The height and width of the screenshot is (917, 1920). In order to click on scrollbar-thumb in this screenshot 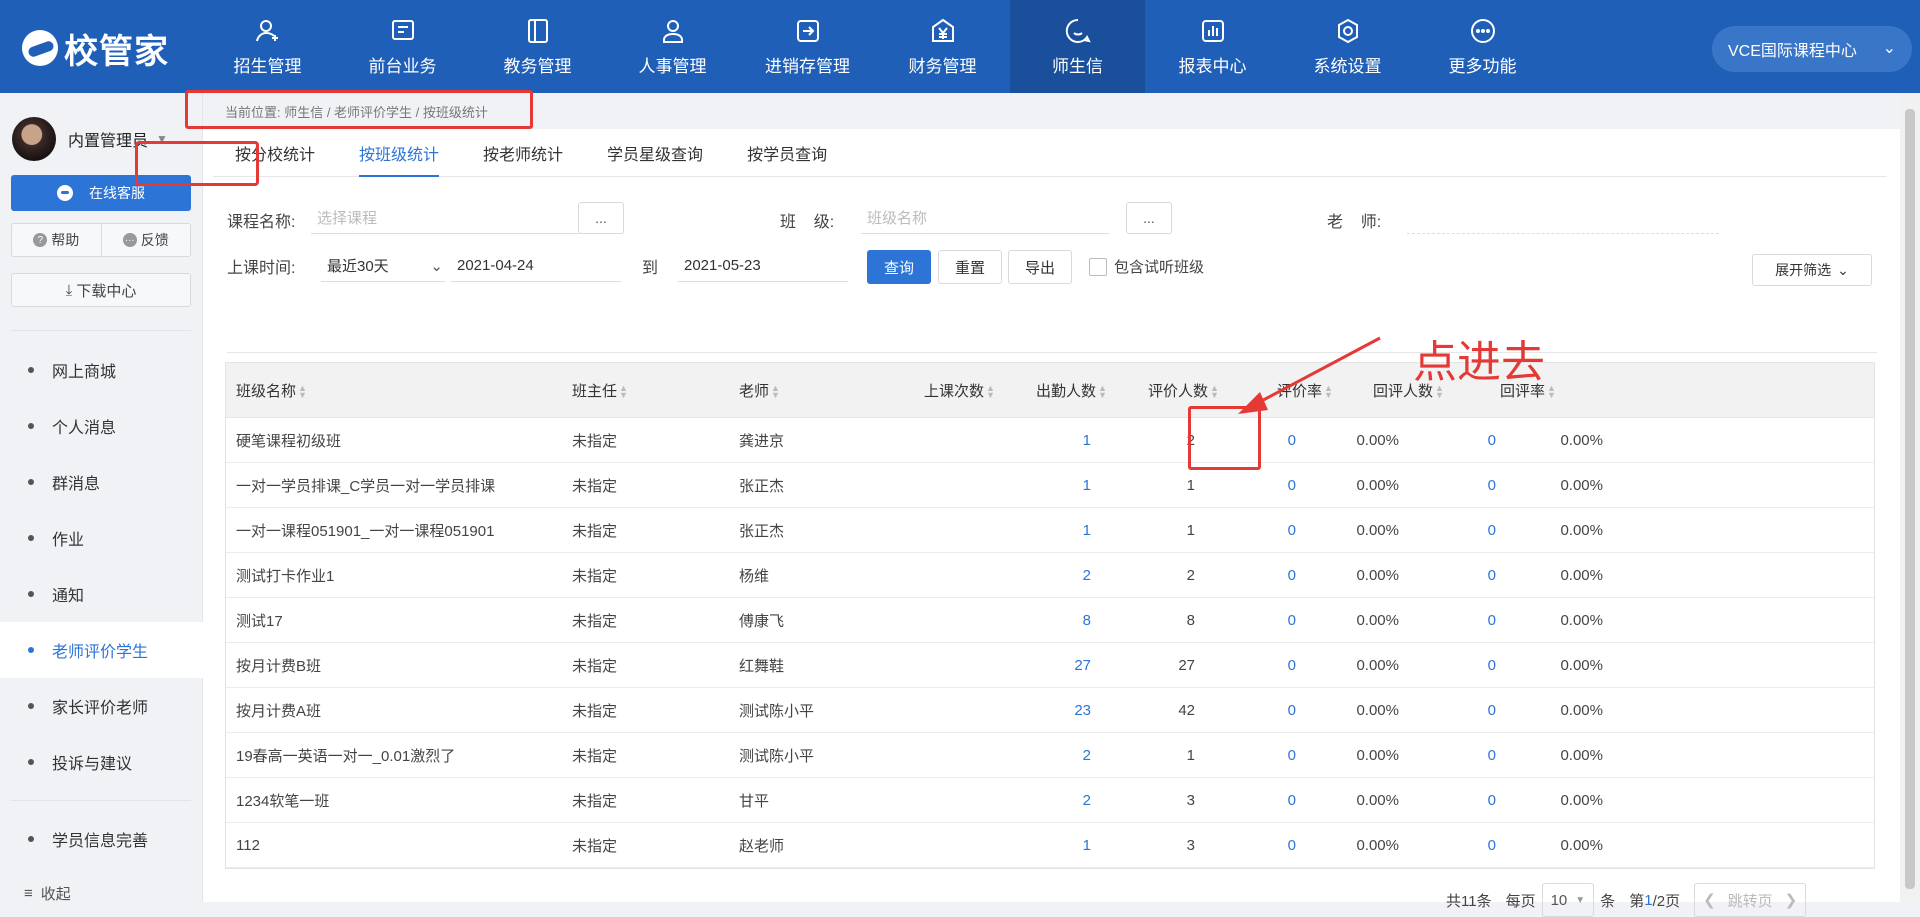, I will do `click(1910, 499)`.